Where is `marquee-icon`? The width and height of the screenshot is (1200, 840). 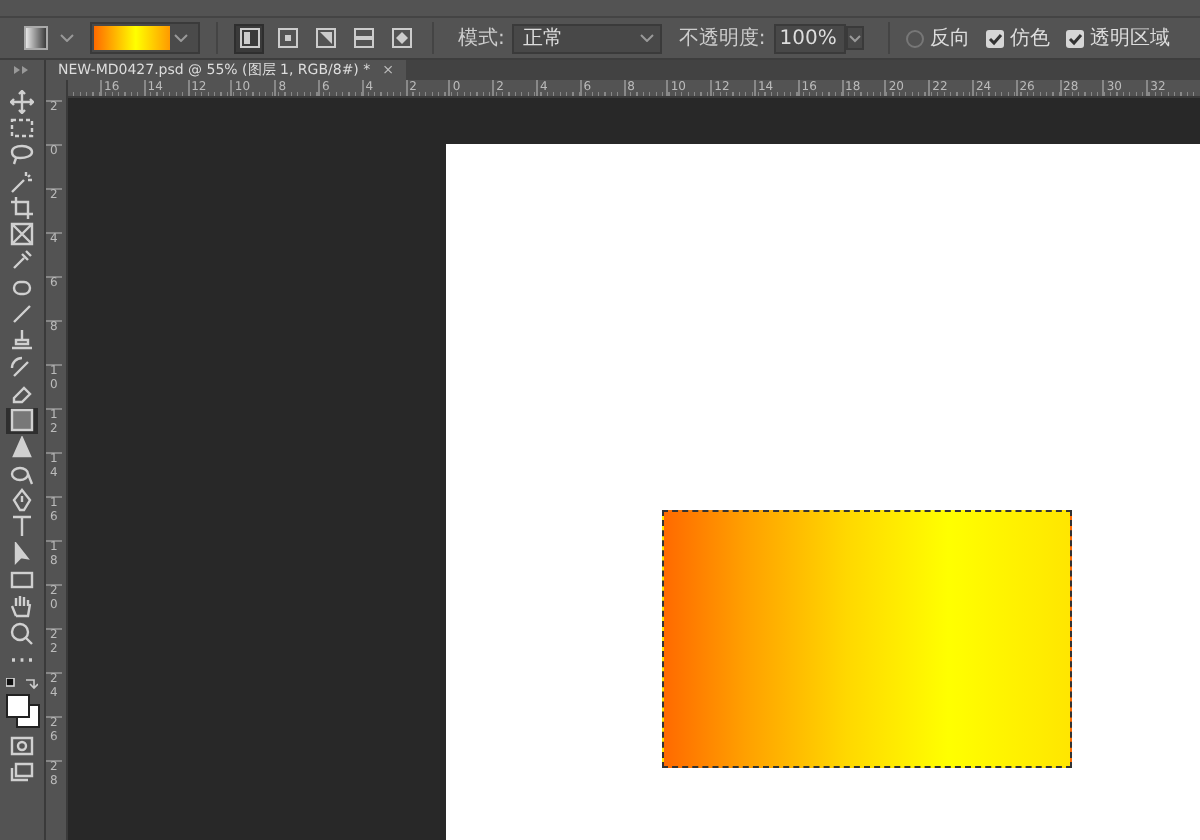 marquee-icon is located at coordinates (22, 128).